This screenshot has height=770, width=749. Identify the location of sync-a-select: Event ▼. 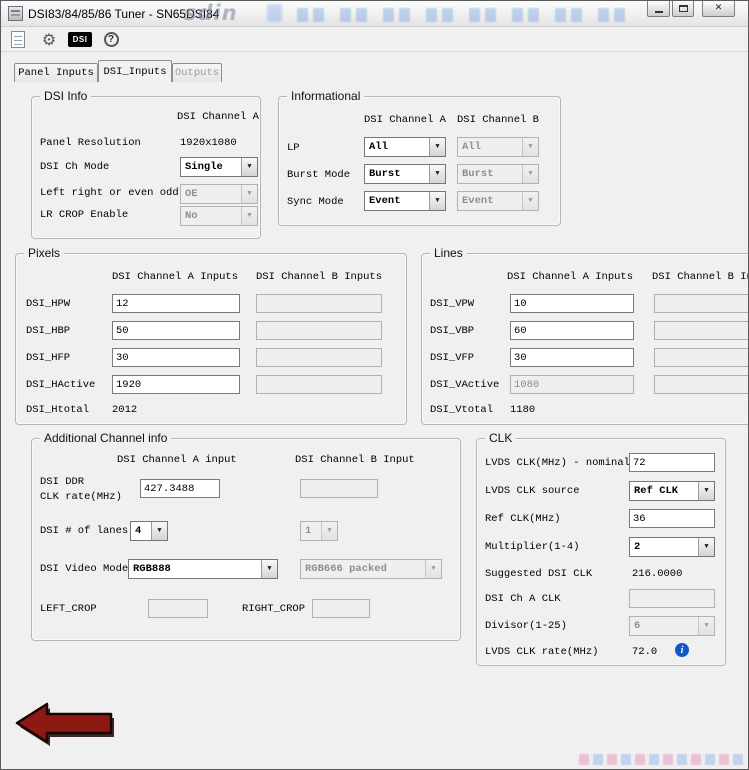
(405, 201).